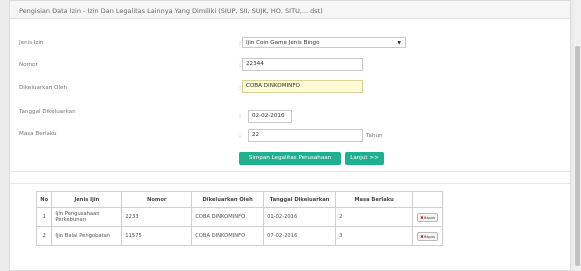 The image size is (581, 271). What do you see at coordinates (38, 134) in the screenshot?
I see `masa-berlaku-label: Masa Berlaku` at bounding box center [38, 134].